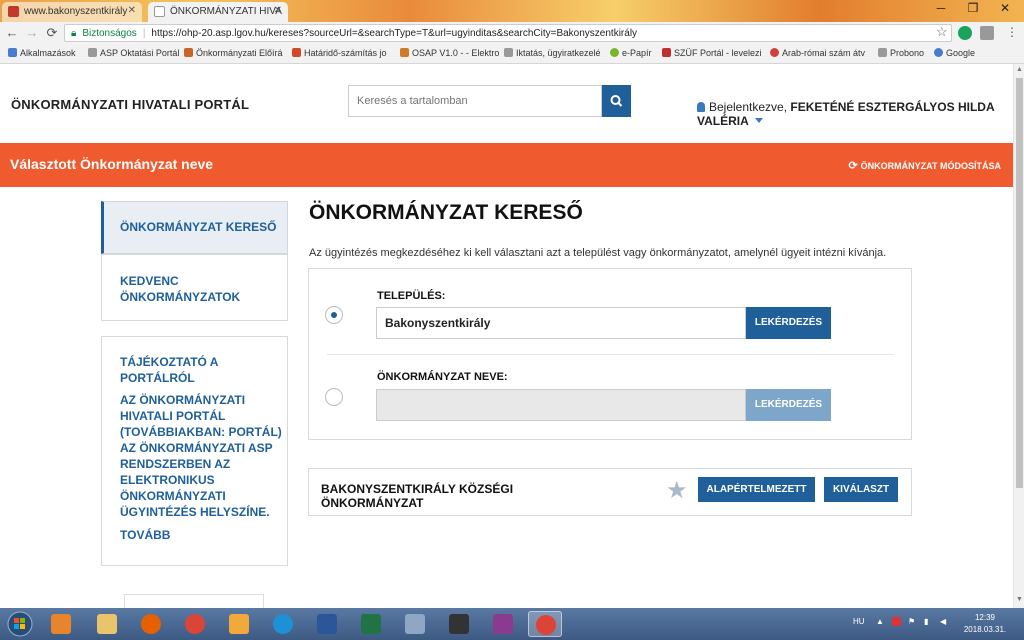  I want to click on info-text-line: ELEKTRONIKUS, so click(167, 480).